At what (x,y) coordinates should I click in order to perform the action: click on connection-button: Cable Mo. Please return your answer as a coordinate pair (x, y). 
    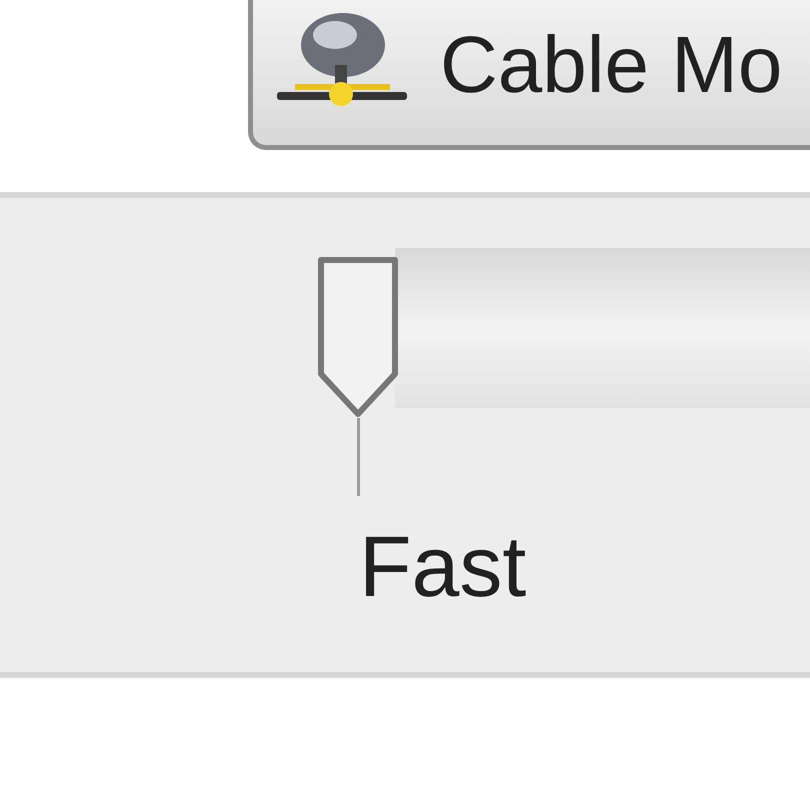
    Looking at the image, I should click on (529, 75).